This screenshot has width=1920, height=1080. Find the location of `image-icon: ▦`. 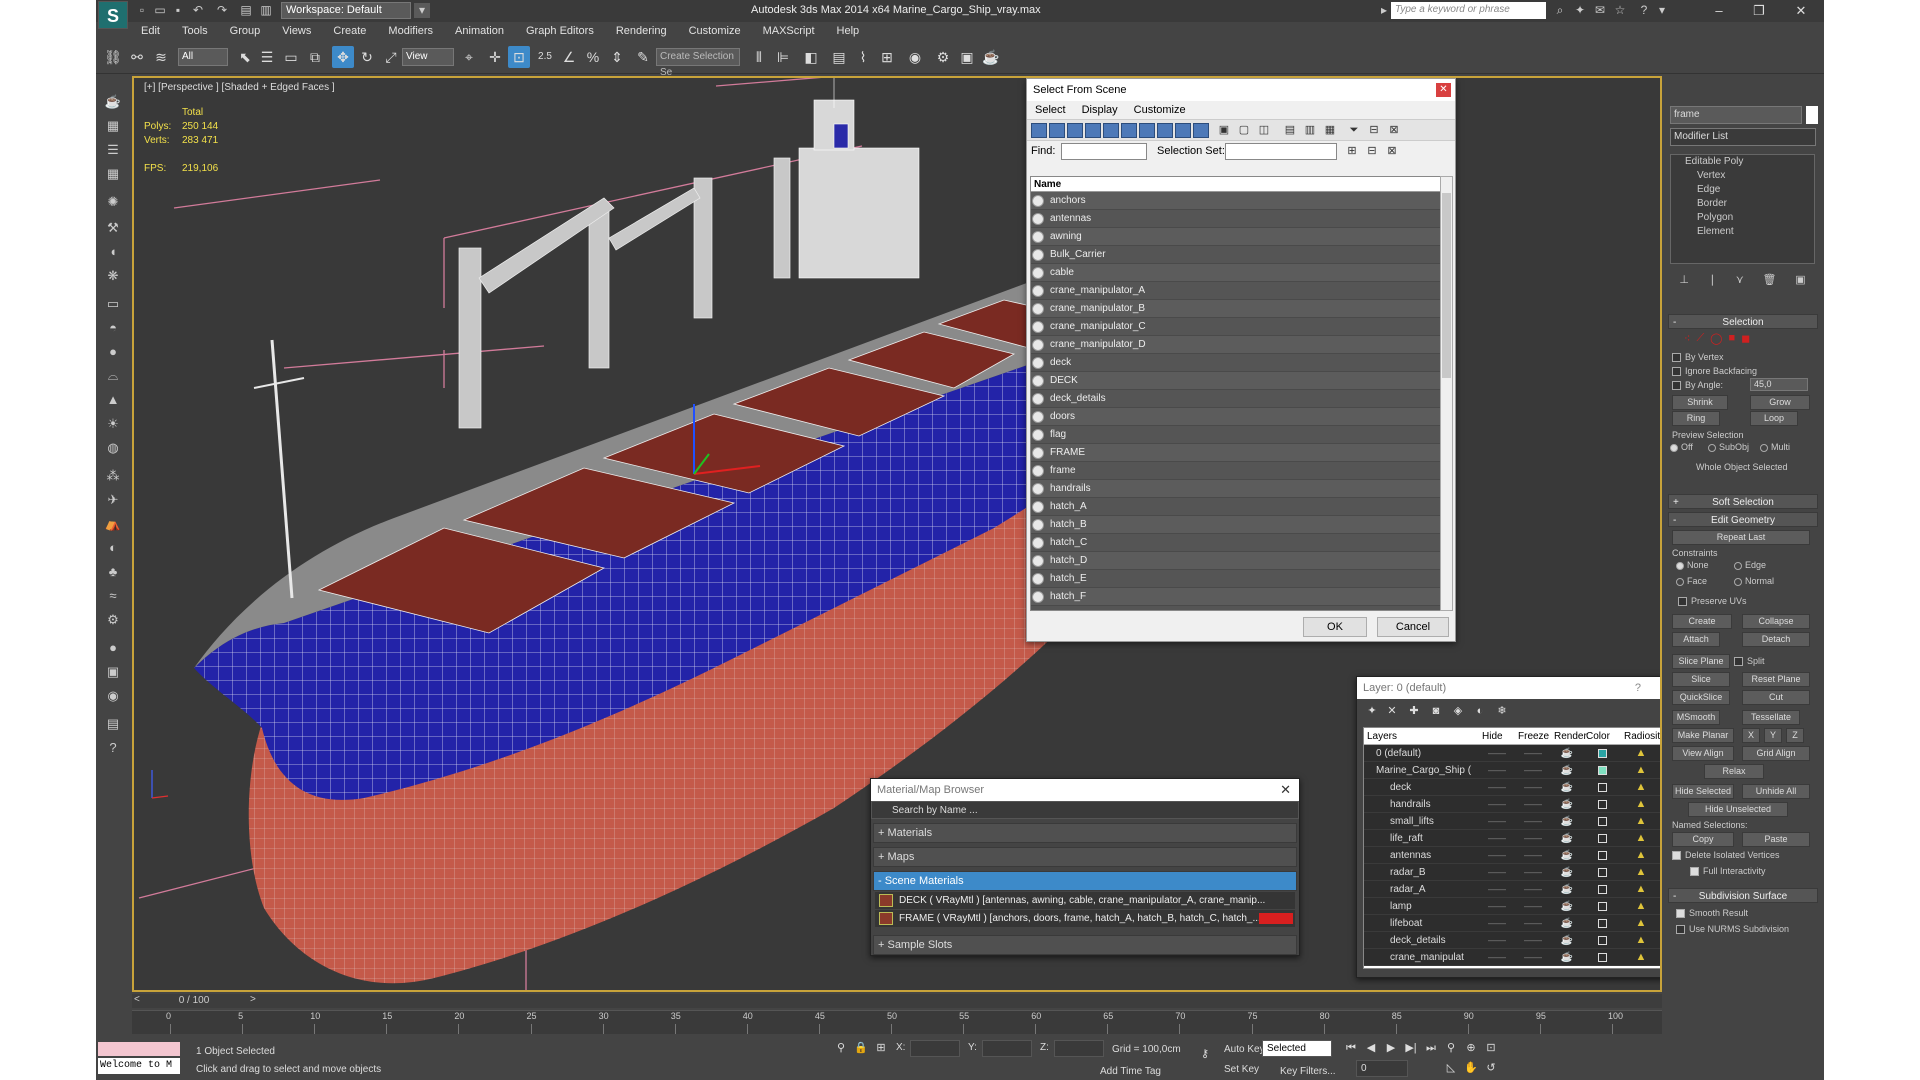

image-icon: ▦ is located at coordinates (113, 126).